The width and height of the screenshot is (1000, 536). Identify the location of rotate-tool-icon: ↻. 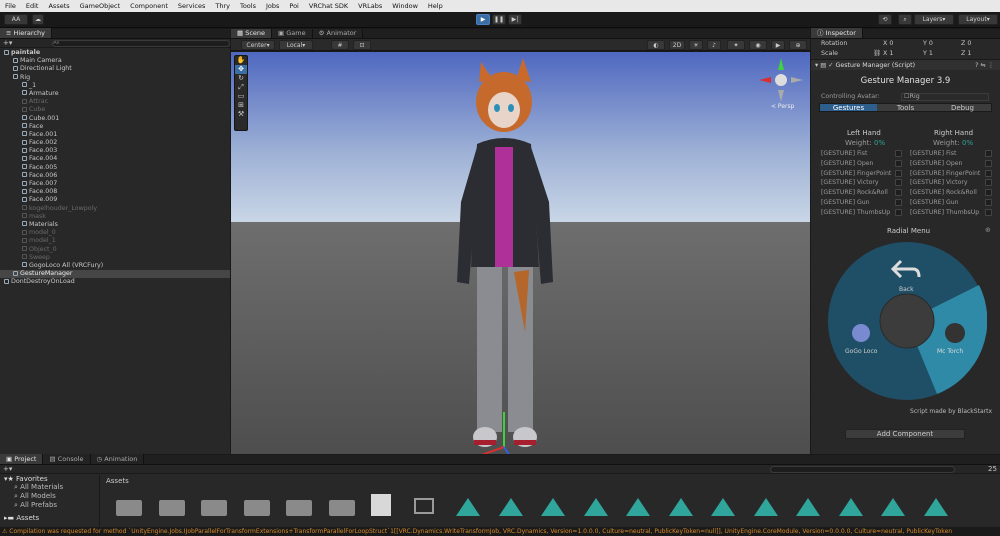
(241, 78).